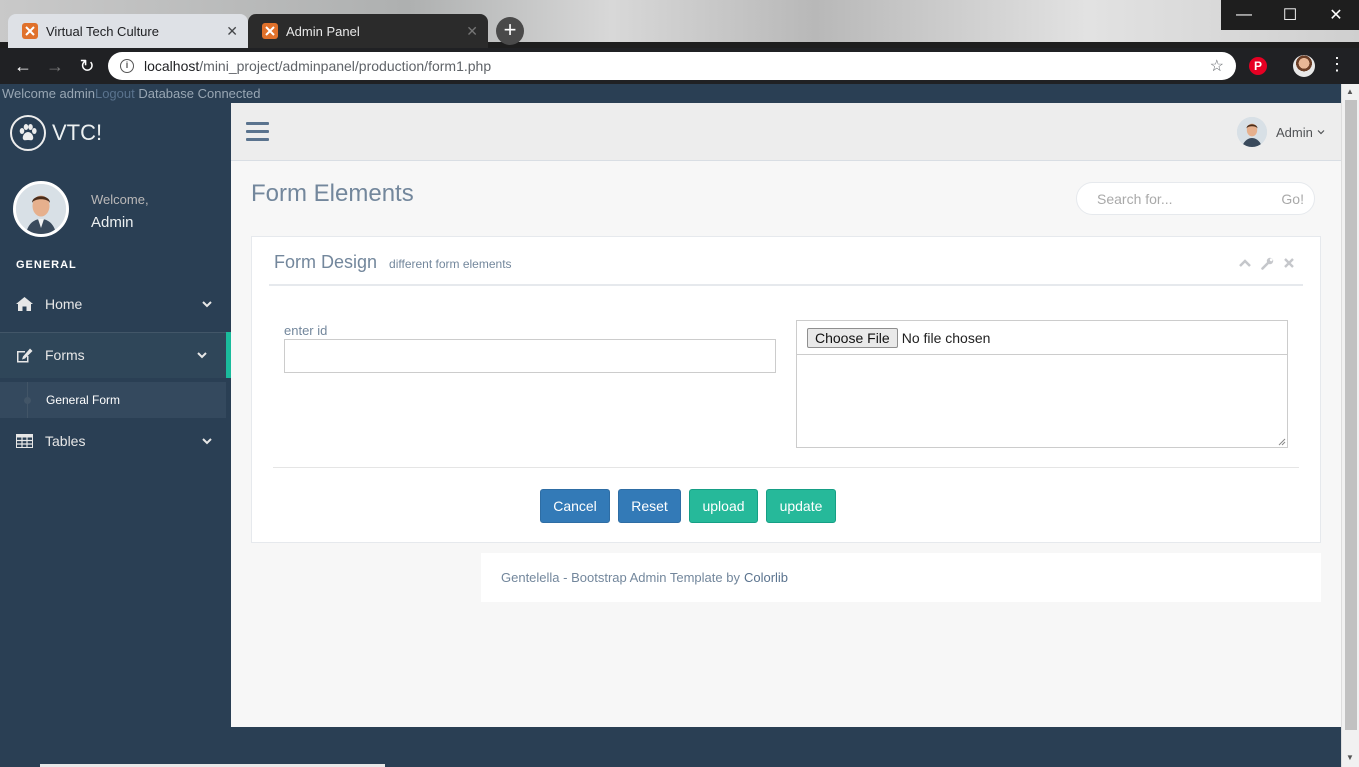 Image resolution: width=1359 pixels, height=767 pixels. Describe the element at coordinates (1189, 198) in the screenshot. I see `search-input` at that location.